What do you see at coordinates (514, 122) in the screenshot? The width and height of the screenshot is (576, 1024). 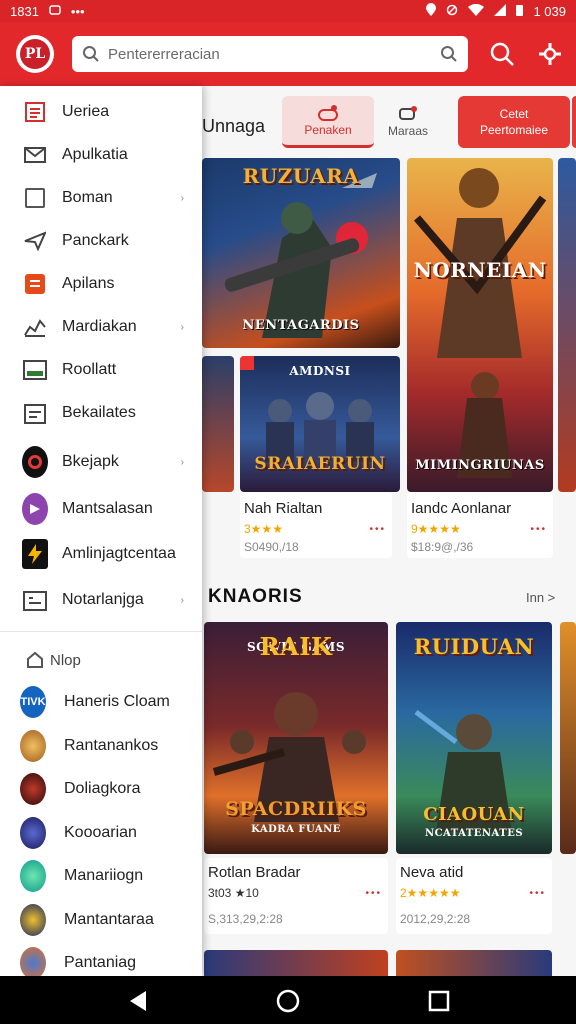 I see `tab-peertomaiee: Cetet Peertomaiee` at bounding box center [514, 122].